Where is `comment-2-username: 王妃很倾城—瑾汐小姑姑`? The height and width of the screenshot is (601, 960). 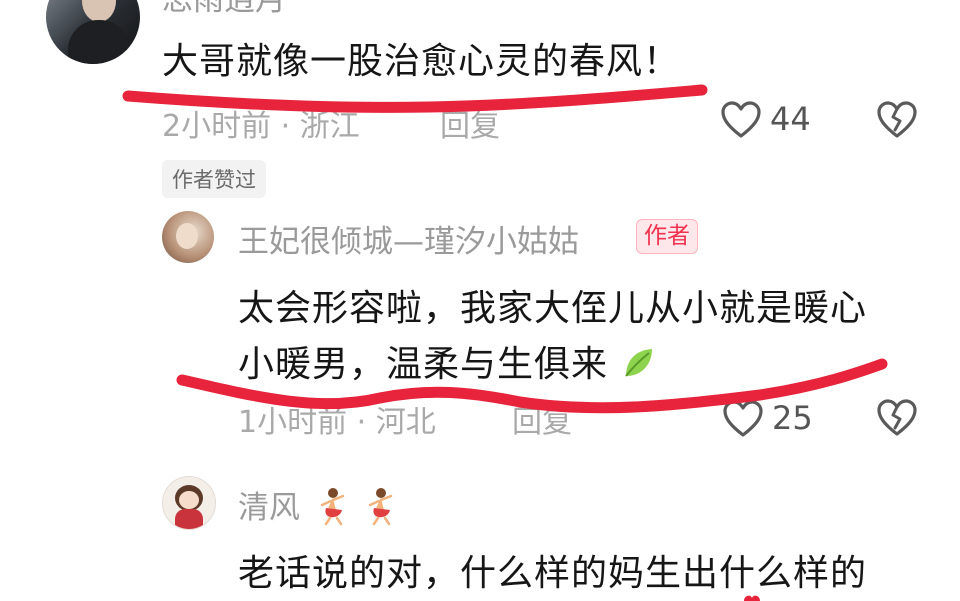
comment-2-username: 王妃很倾城—瑾汐小姑姑 is located at coordinates (408, 238).